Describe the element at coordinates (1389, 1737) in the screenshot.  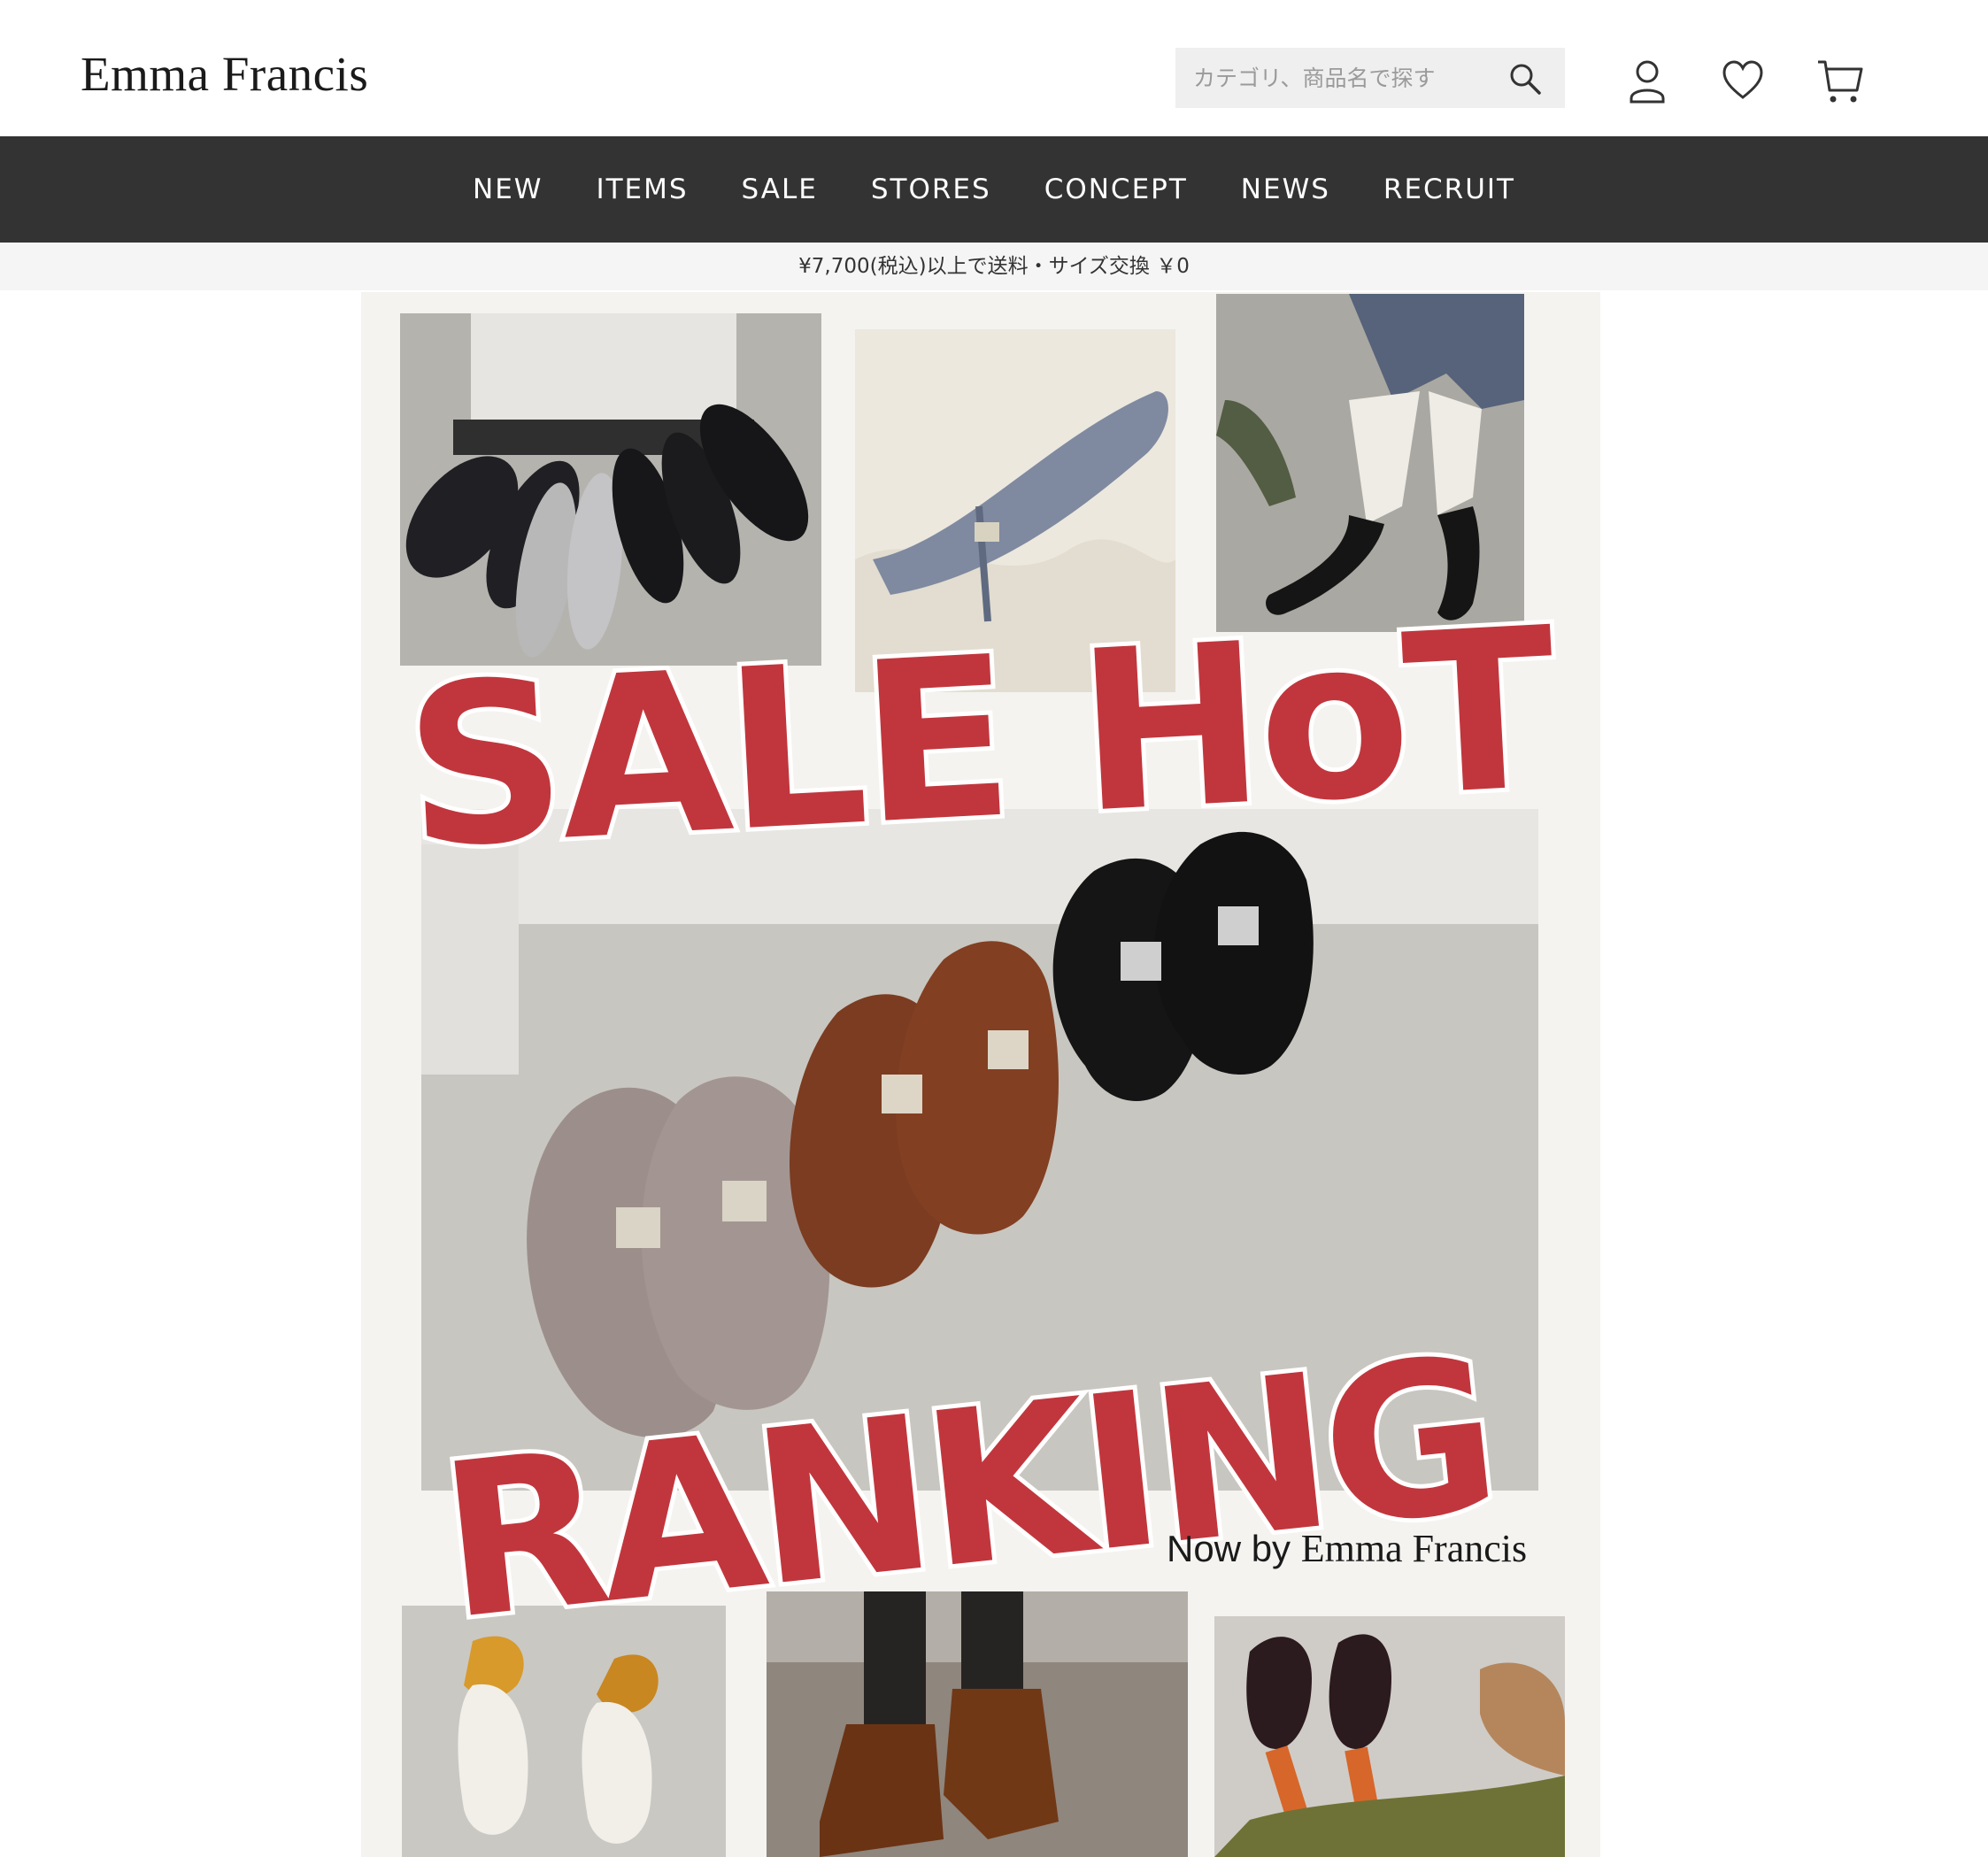
I see `photo-tstrap-shoes` at that location.